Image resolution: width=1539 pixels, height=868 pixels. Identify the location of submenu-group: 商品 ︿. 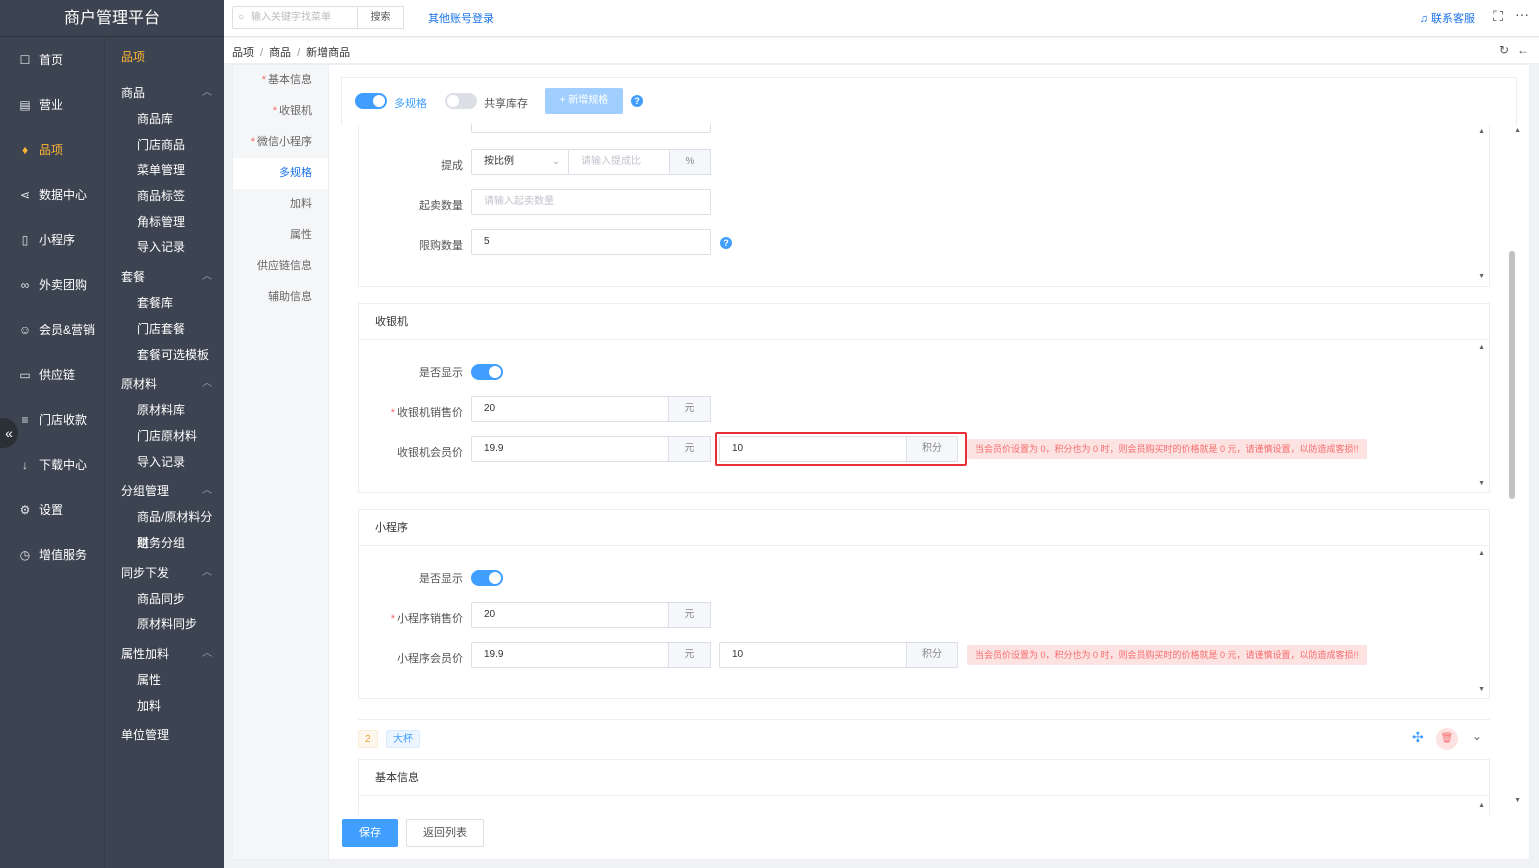
(164, 93).